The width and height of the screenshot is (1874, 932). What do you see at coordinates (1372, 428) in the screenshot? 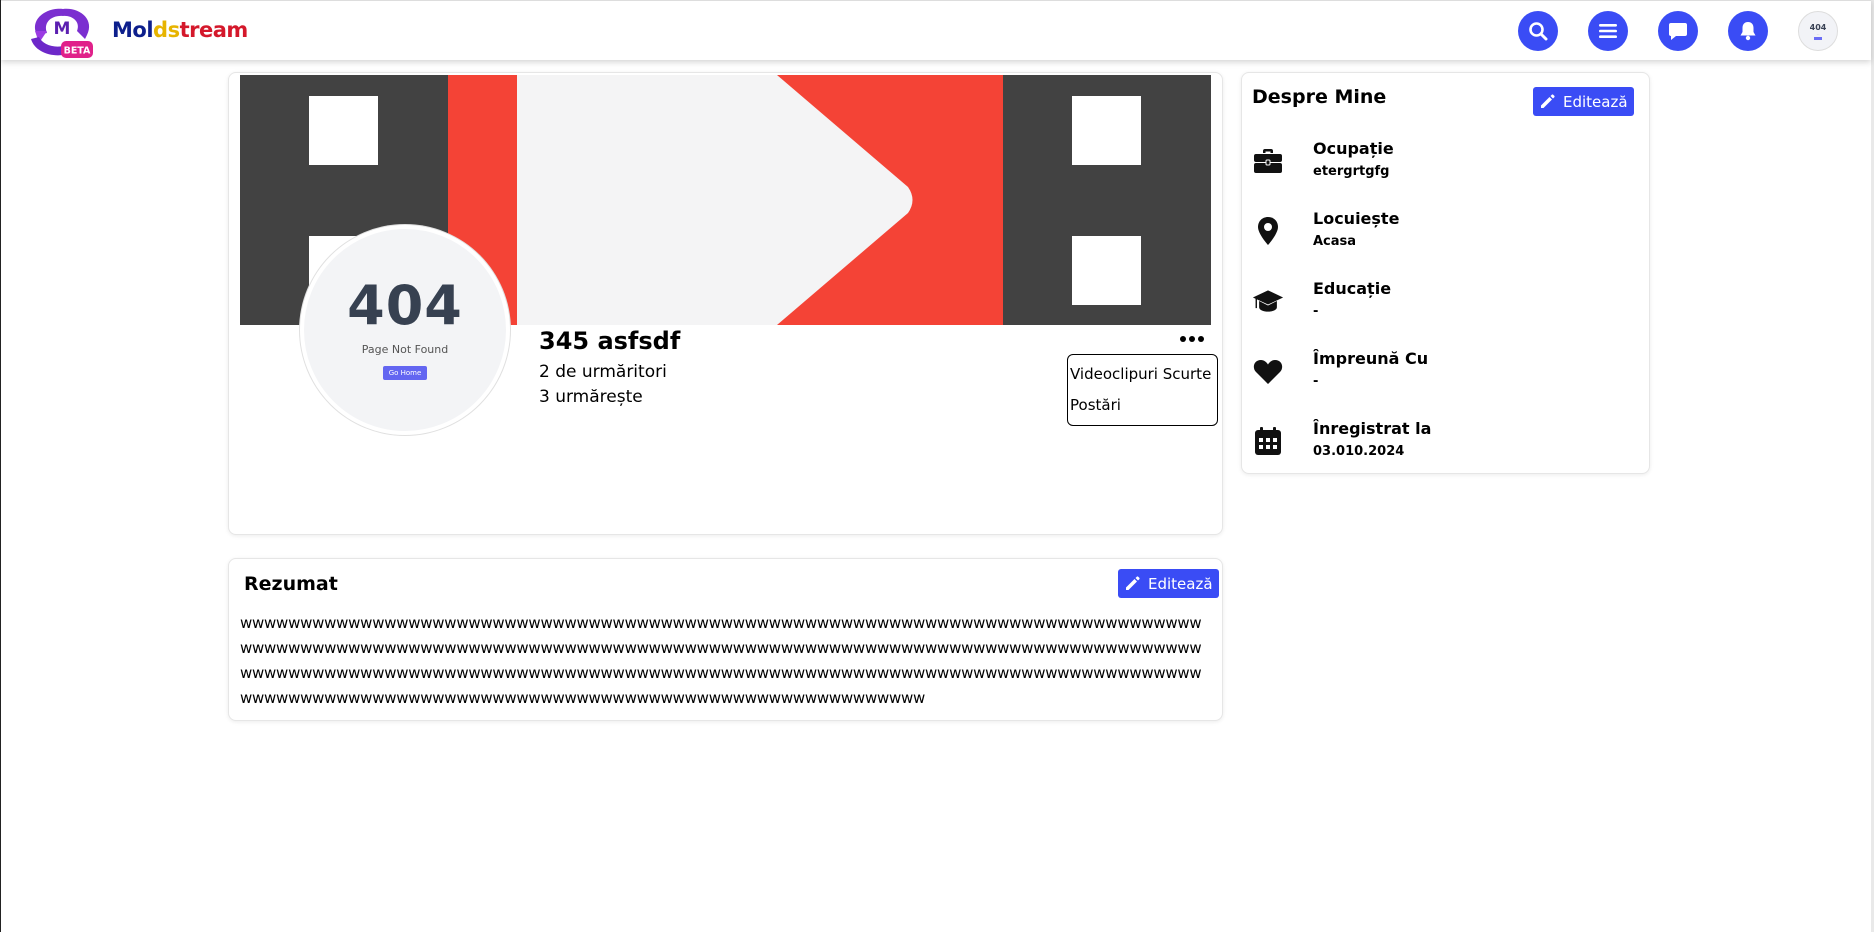
I see `registered-label: Înregistrat la` at bounding box center [1372, 428].